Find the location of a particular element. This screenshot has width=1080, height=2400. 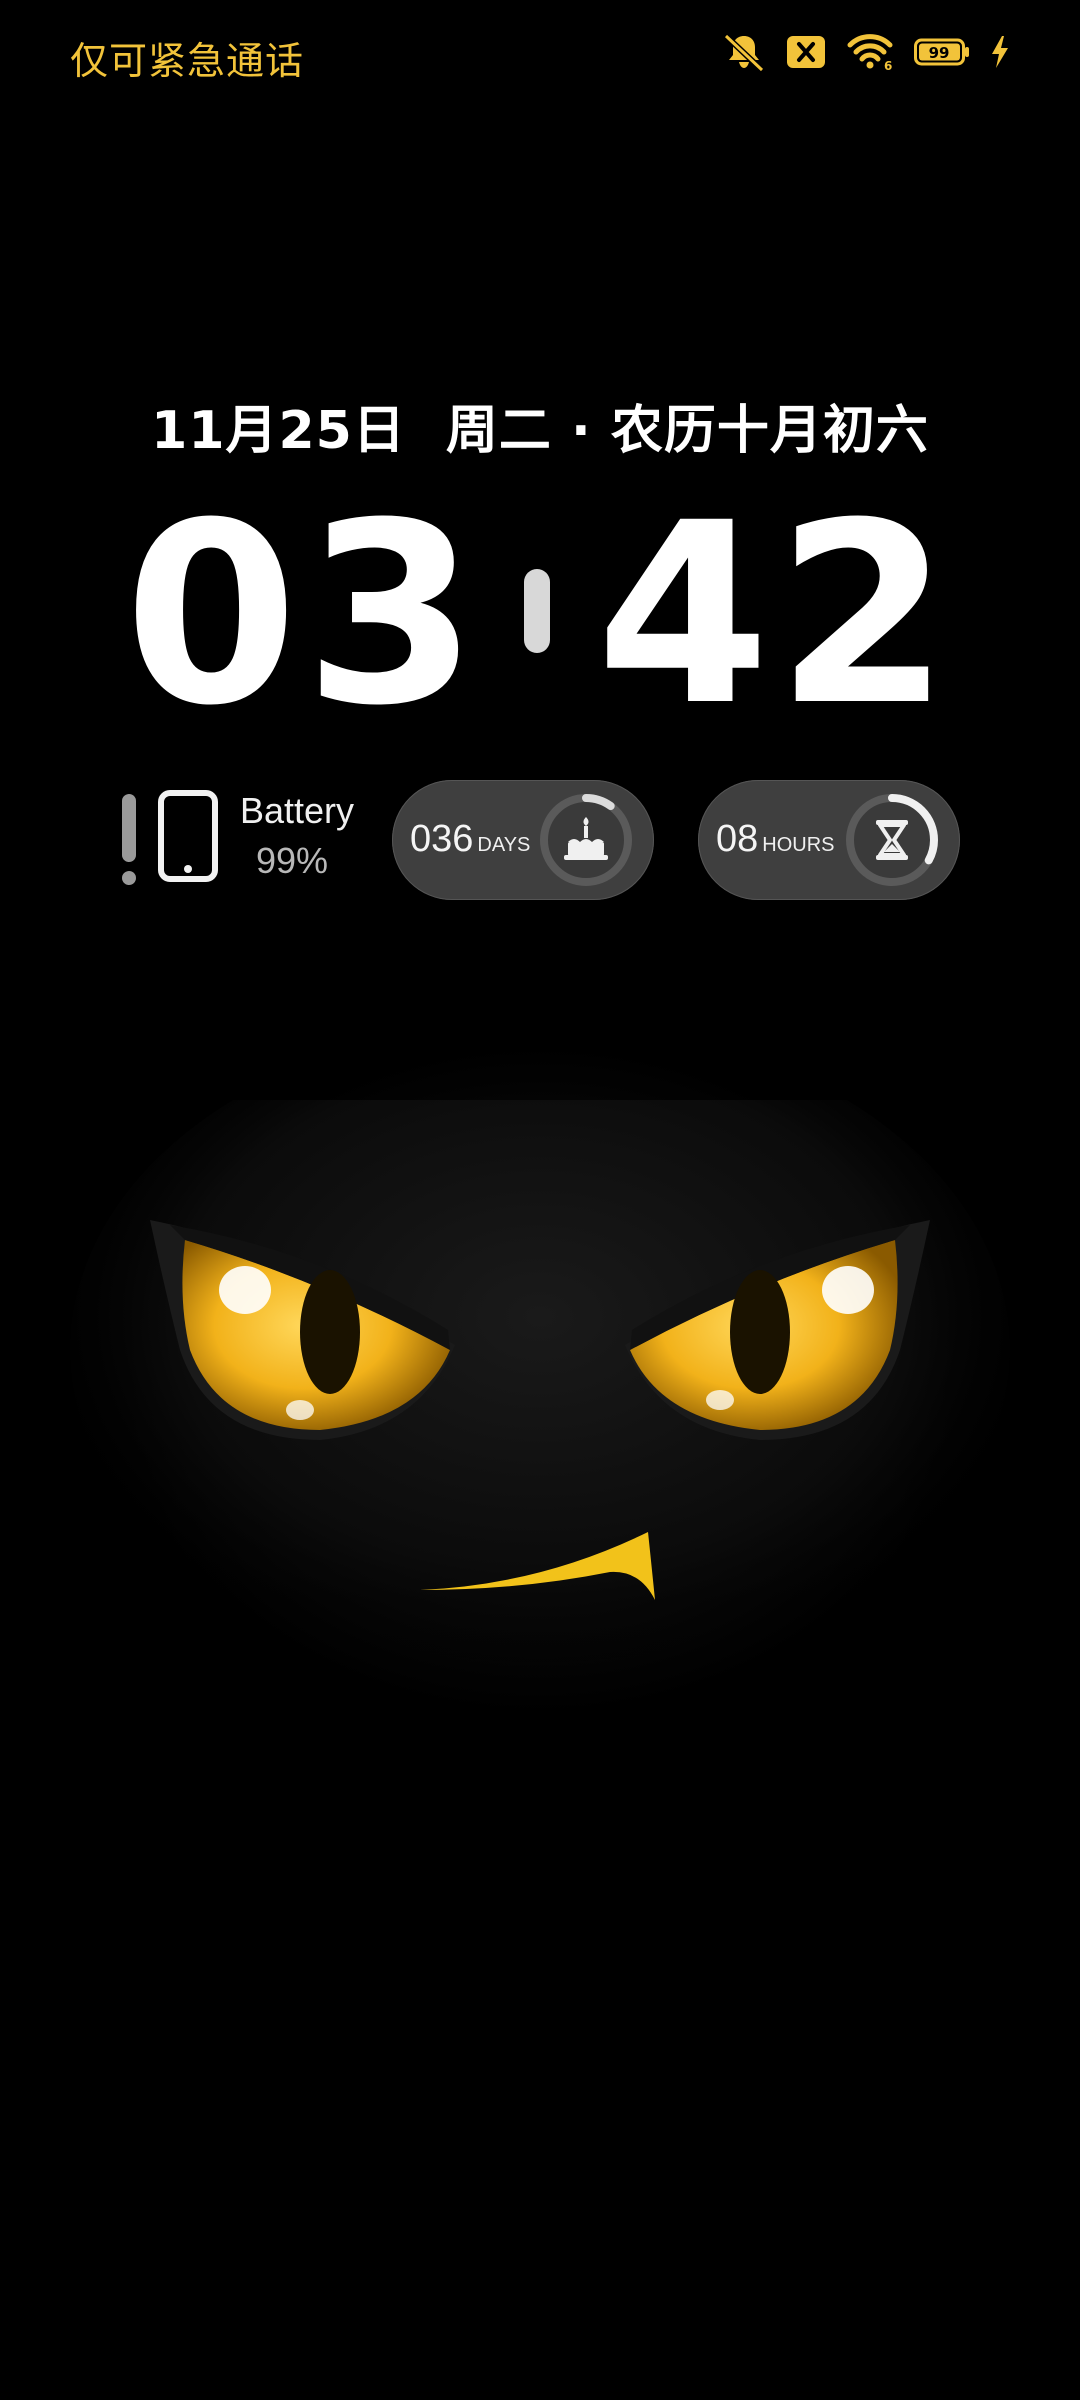

days-progress-ring is located at coordinates (586, 840).